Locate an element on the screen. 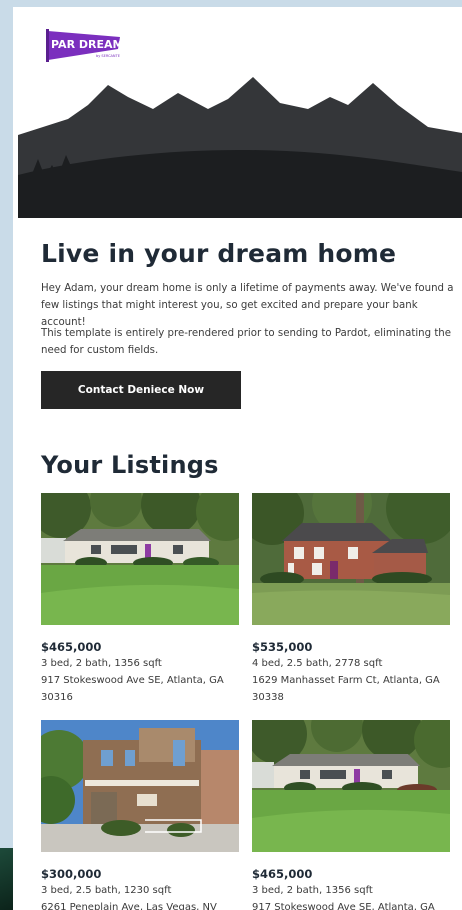 The width and height of the screenshot is (462, 910). contact-agent-button: Contact Deniece Now is located at coordinates (141, 390).